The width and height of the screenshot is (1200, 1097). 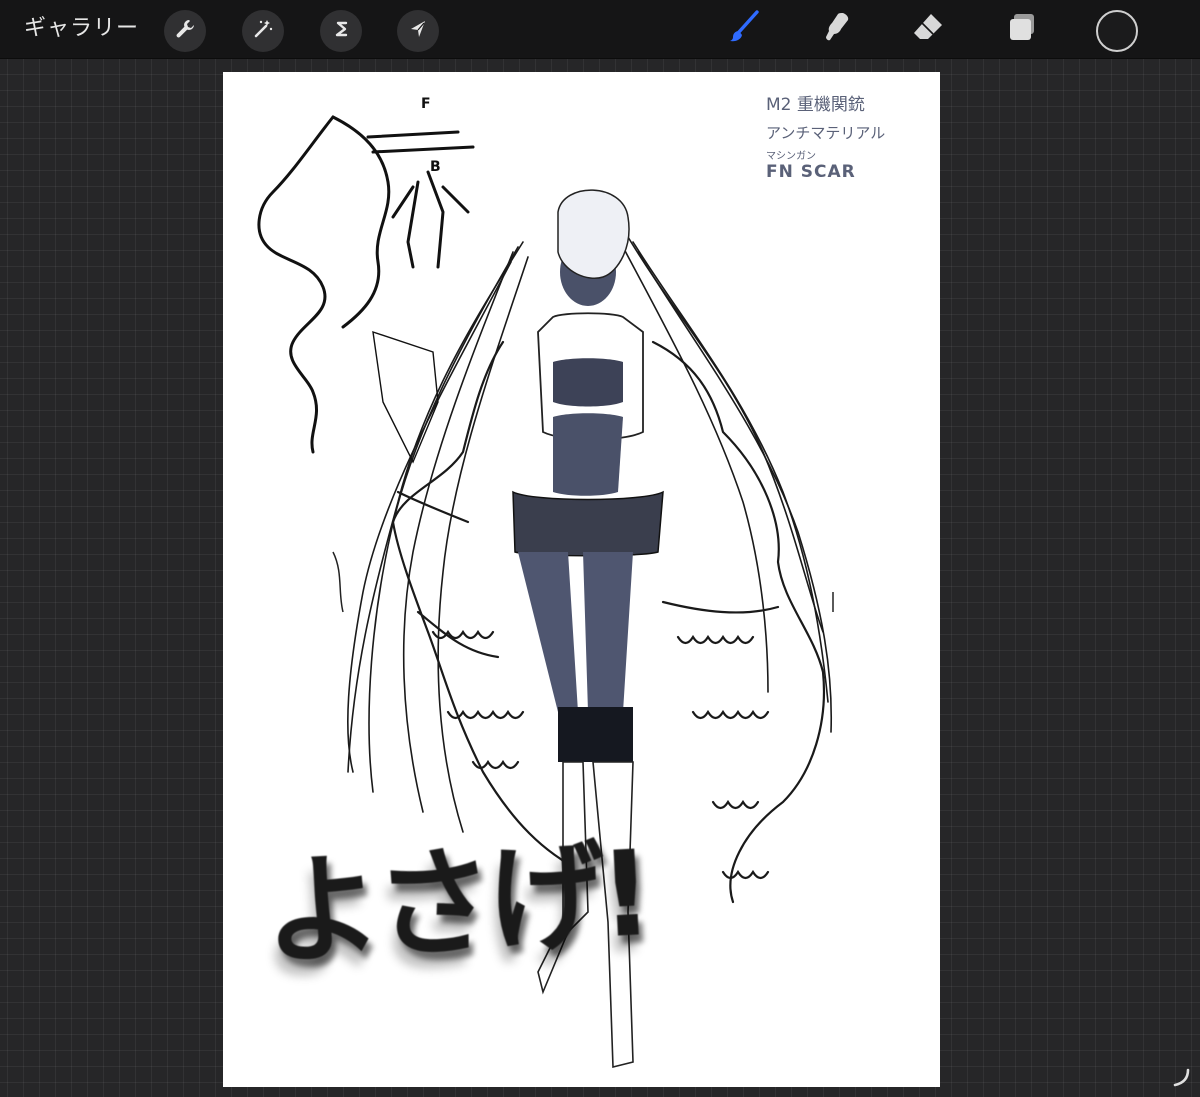 I want to click on brush-tool-button, so click(x=744, y=29).